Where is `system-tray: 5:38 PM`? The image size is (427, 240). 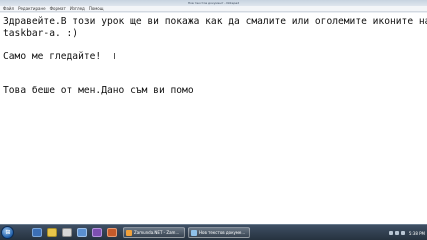 system-tray: 5:38 PM is located at coordinates (406, 233).